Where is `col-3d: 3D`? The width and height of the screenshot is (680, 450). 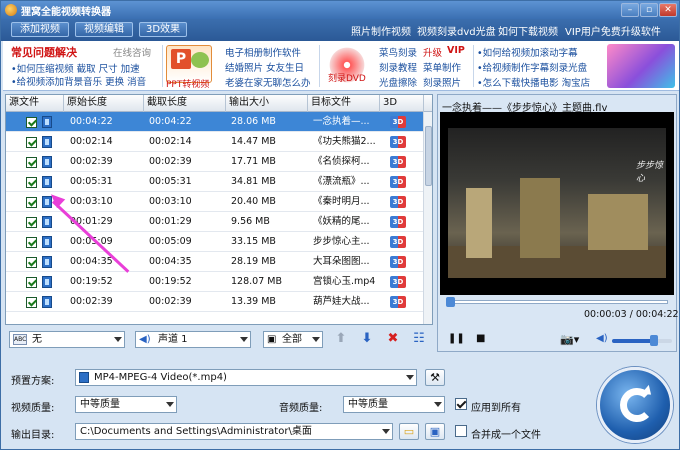
col-3d: 3D is located at coordinates (402, 103).